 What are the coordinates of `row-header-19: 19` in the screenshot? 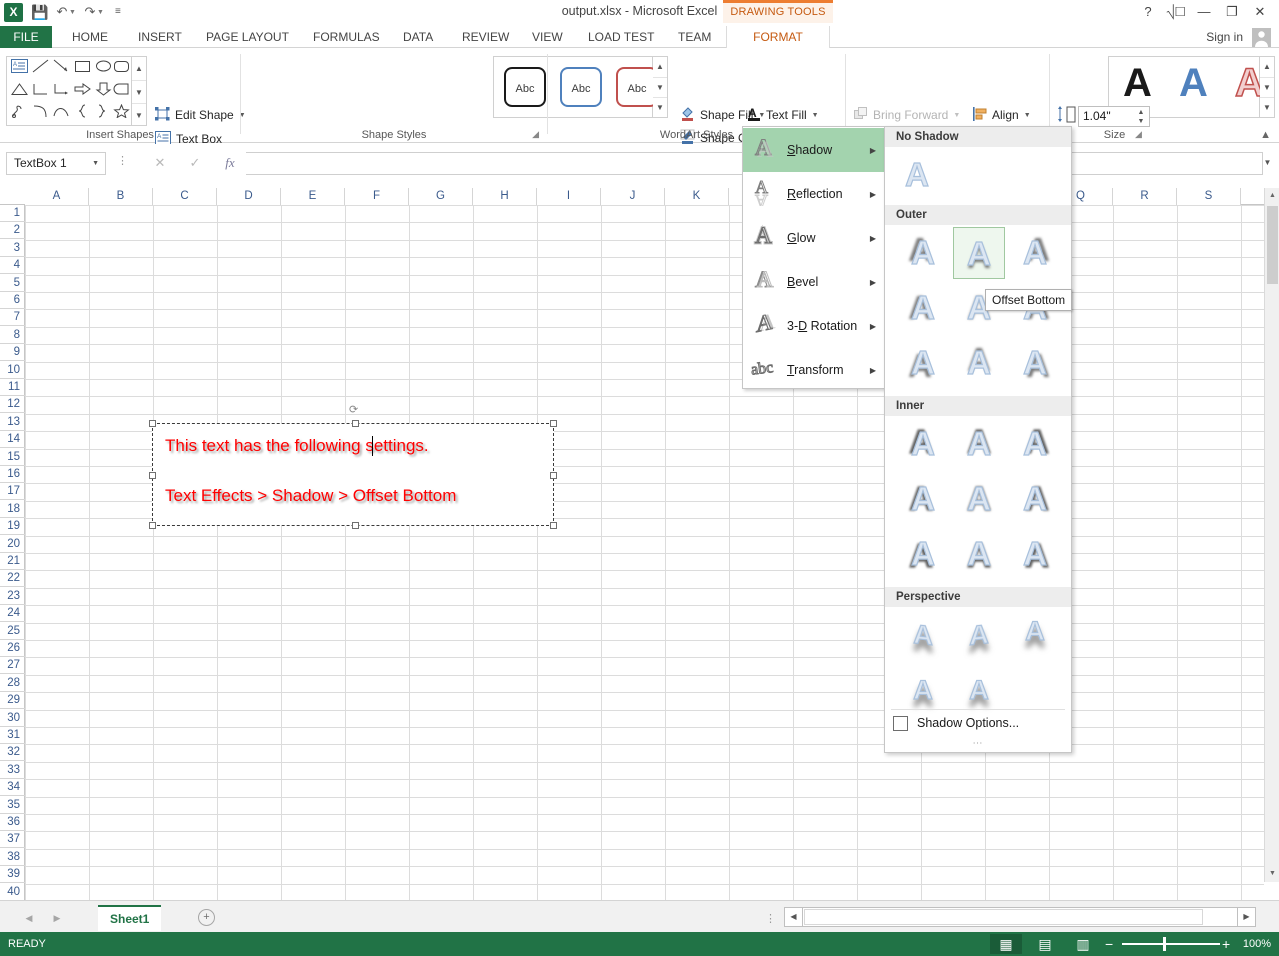 It's located at (12, 527).